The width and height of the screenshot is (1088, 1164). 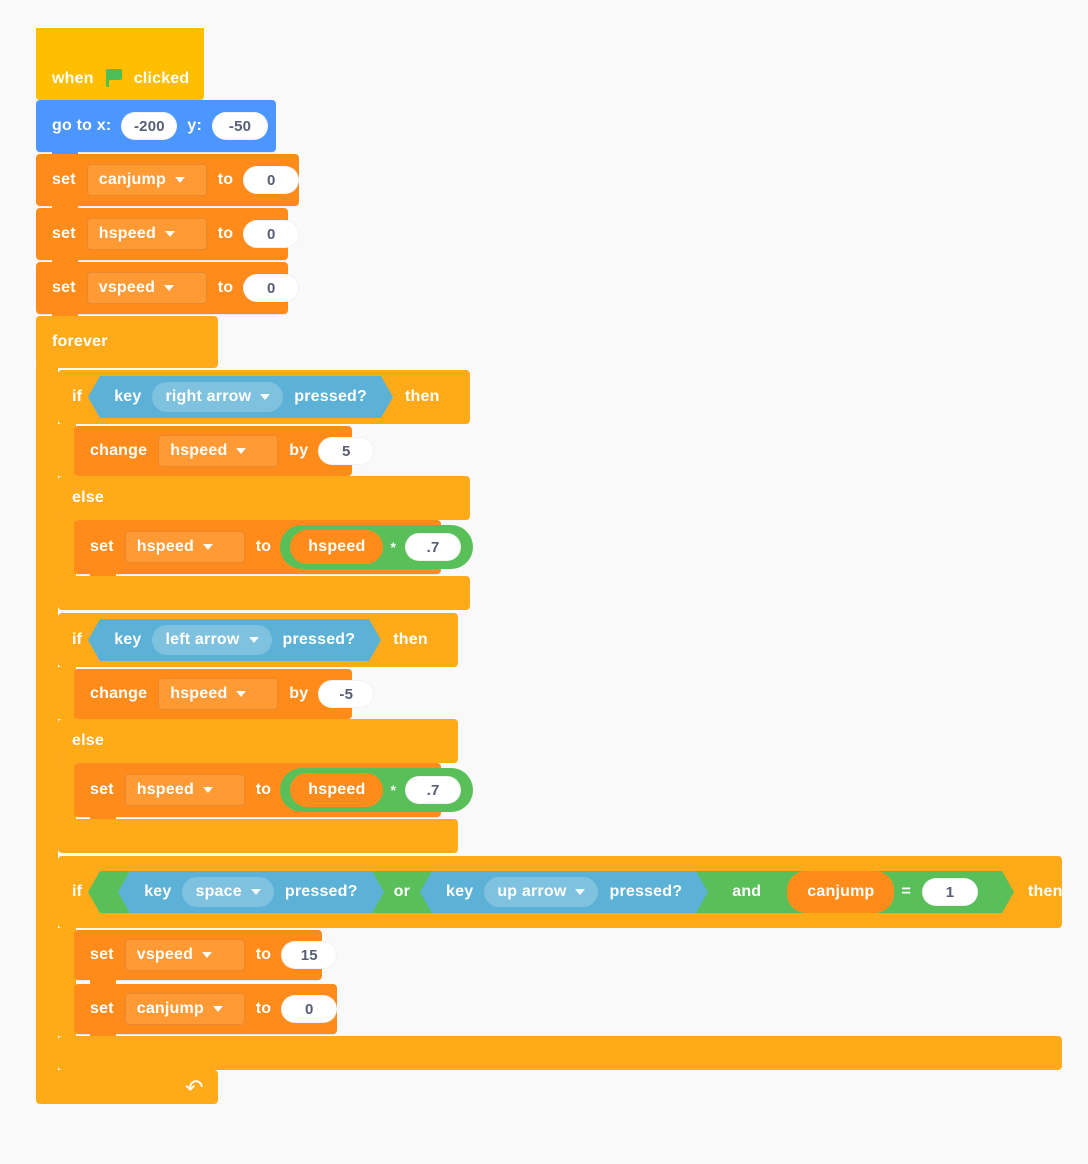 I want to click on set-vspeed-value-input: 0, so click(x=271, y=288).